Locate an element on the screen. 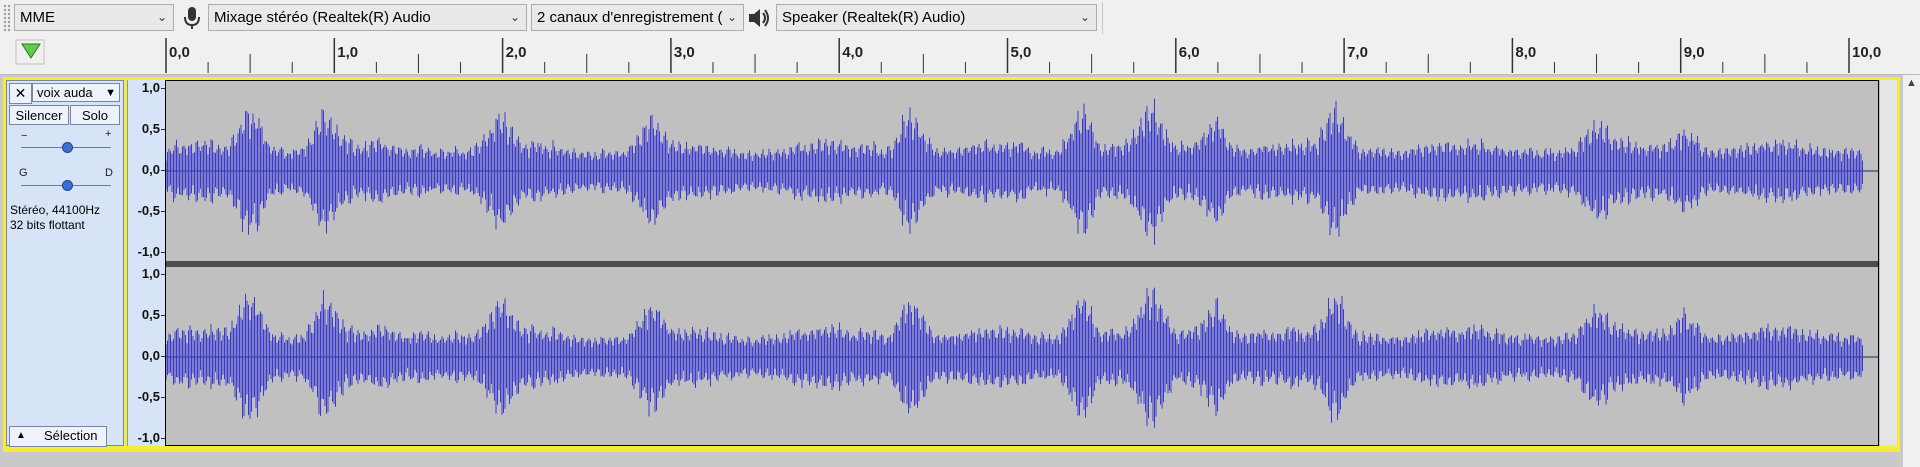  ruler-label: 10,0 is located at coordinates (1866, 52).